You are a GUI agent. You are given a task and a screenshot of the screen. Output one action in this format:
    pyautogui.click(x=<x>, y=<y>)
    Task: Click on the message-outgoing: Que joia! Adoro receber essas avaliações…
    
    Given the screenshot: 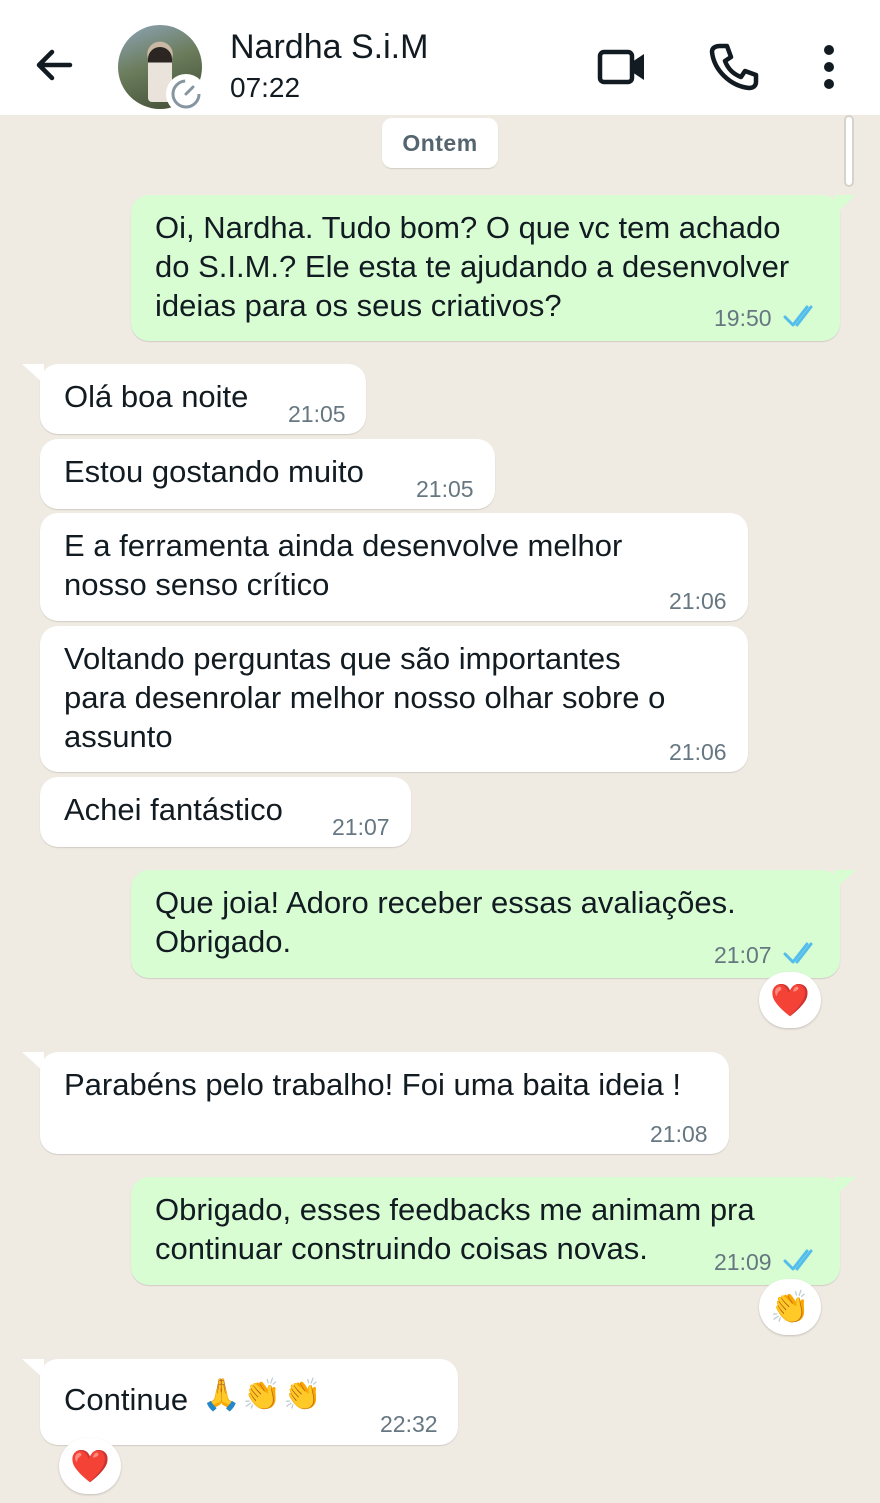 What is the action you would take?
    pyautogui.click(x=485, y=924)
    